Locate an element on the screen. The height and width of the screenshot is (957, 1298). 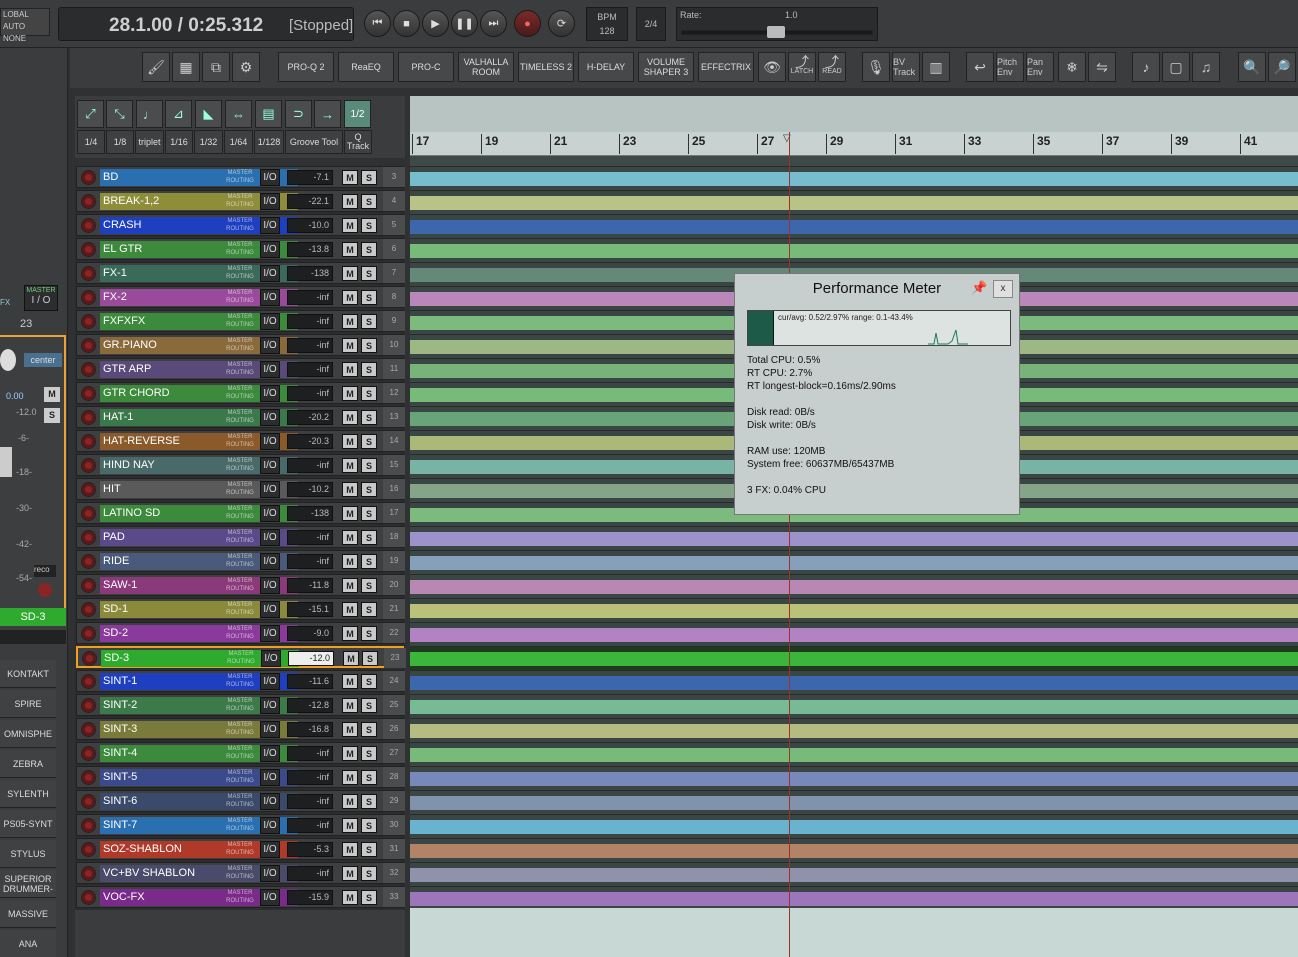
track-header: SINT-5 MASTER ROUTING I/O -inf M S 28 is located at coordinates (240, 777).